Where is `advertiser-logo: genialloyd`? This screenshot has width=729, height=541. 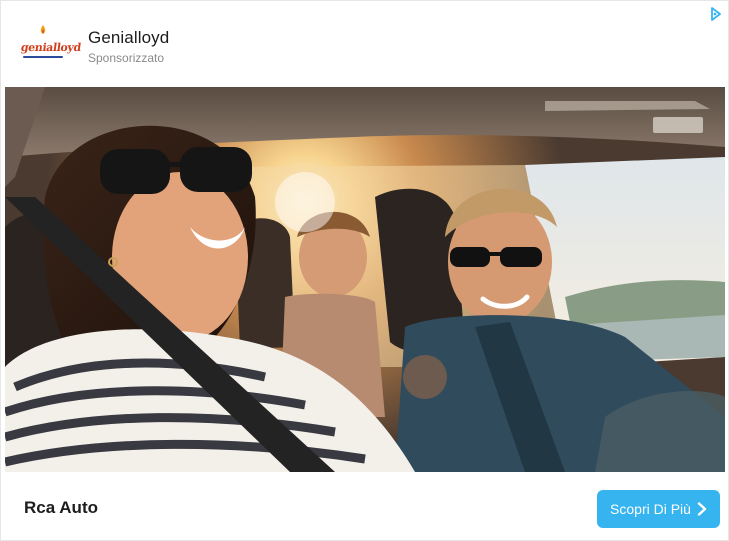 advertiser-logo: genialloyd is located at coordinates (51, 45).